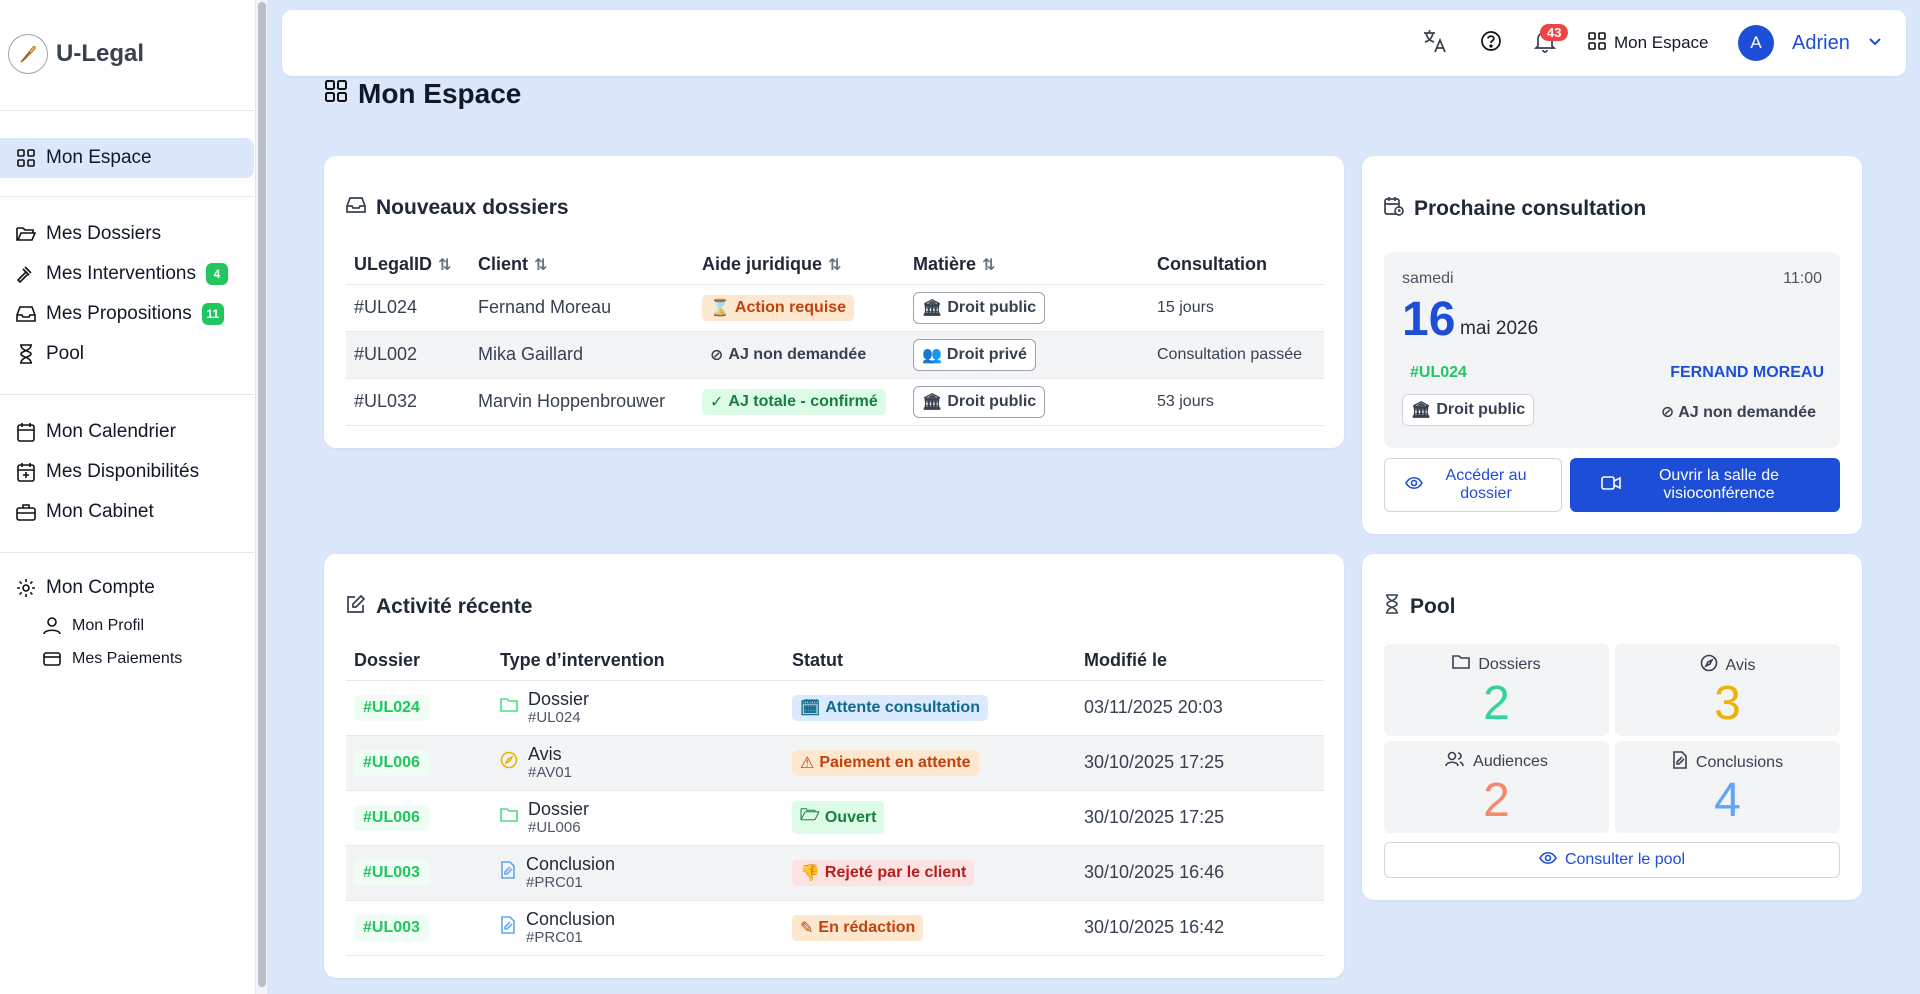 Image resolution: width=1920 pixels, height=994 pixels. I want to click on sidebar-subitem-label: Mon Profil, so click(108, 625).